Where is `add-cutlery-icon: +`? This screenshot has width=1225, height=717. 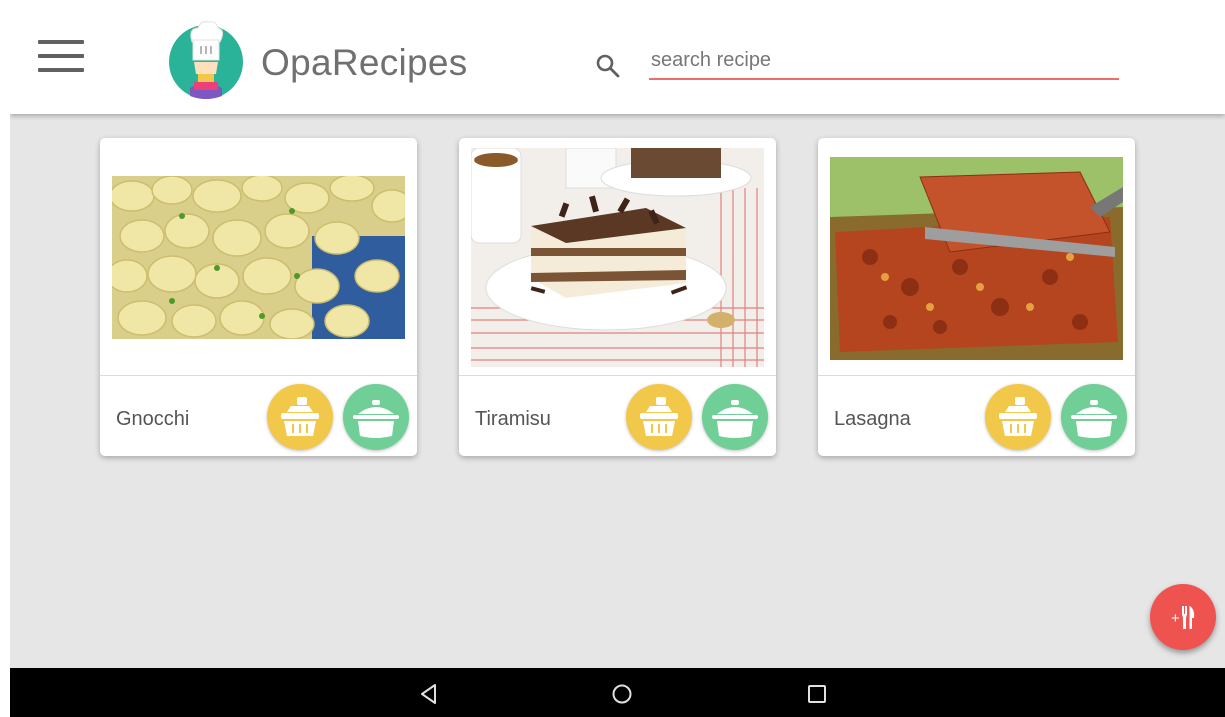 add-cutlery-icon: + is located at coordinates (1183, 617).